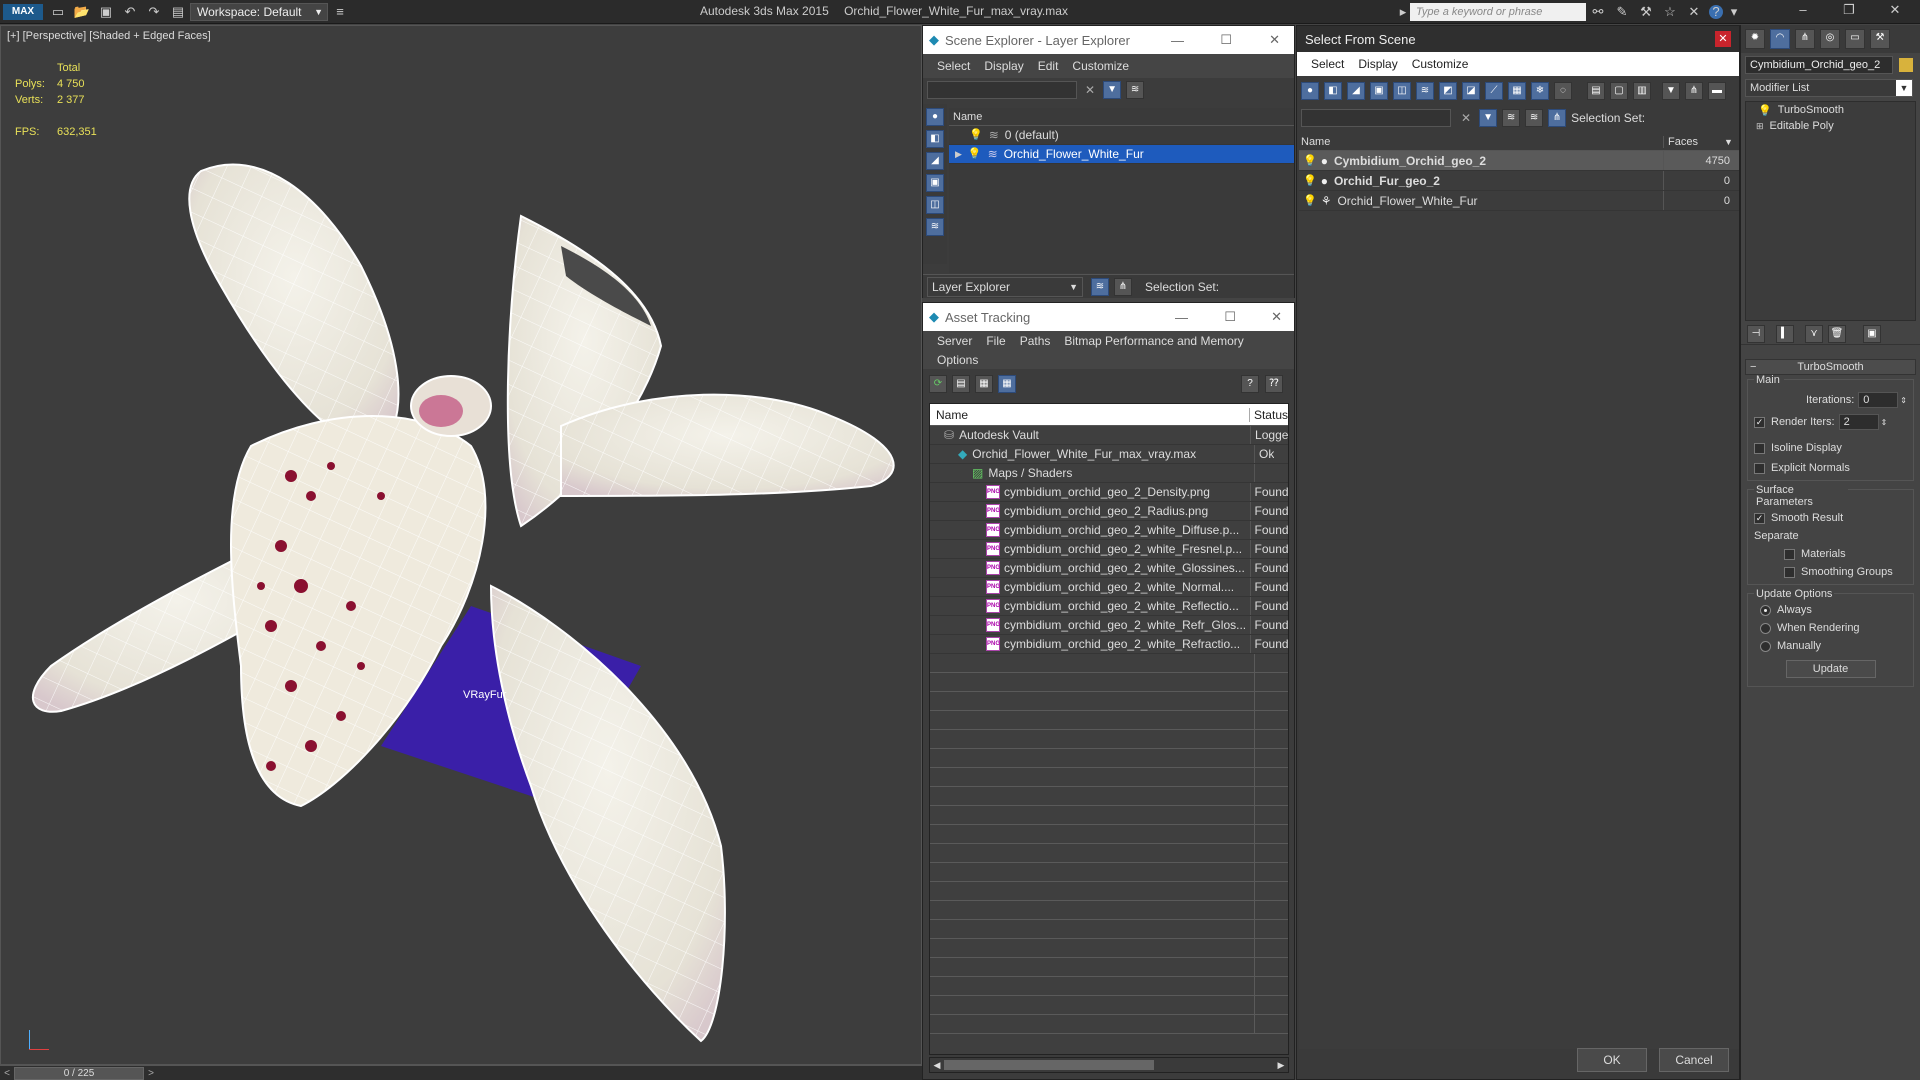 This screenshot has width=1920, height=1080. I want to click on asset-tracking-titlebar: ◆ Asset Tracking — ☐ ✕, so click(1108, 317).